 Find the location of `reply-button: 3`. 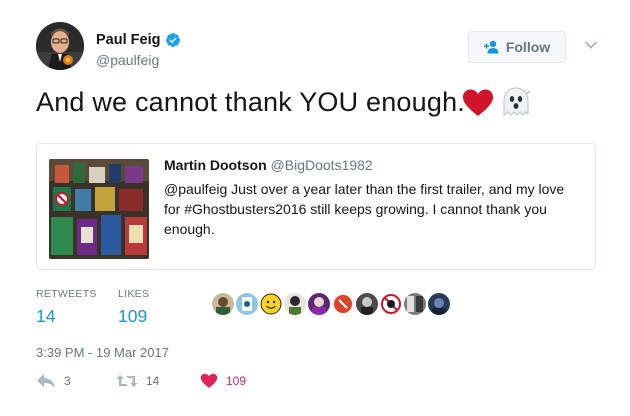

reply-button: 3 is located at coordinates (53, 381).